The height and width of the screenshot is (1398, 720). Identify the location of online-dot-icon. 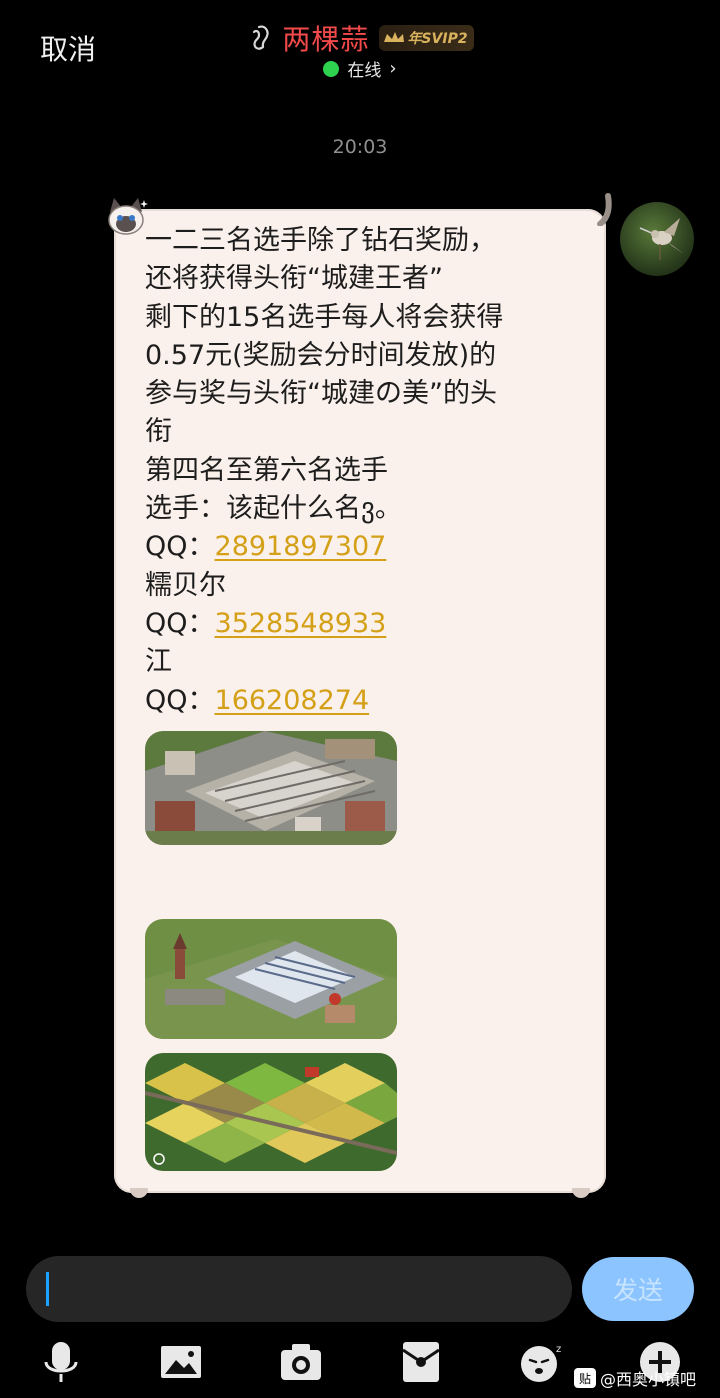
(331, 68).